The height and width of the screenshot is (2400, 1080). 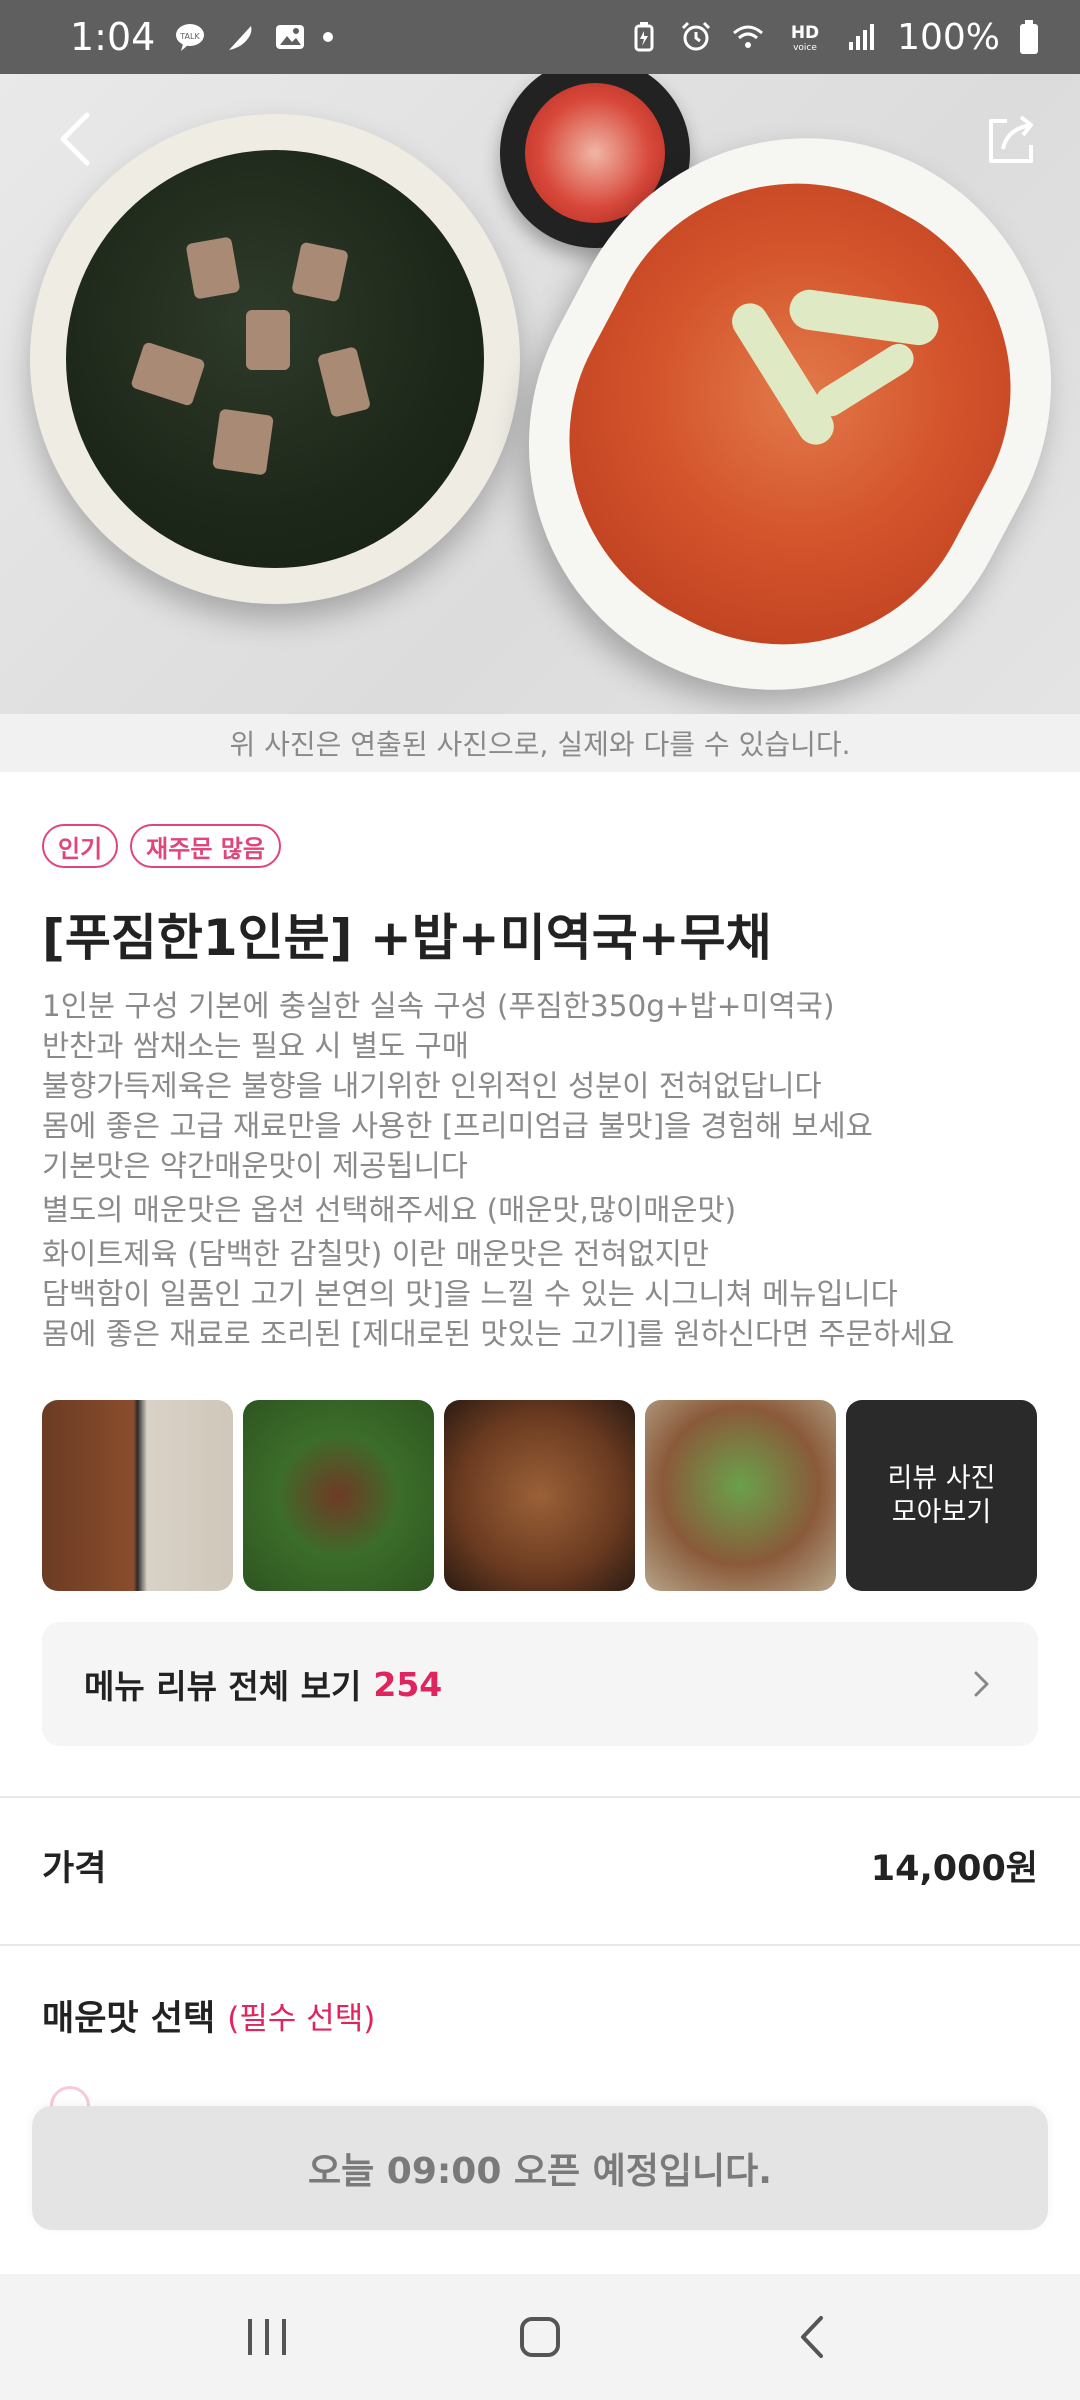 I want to click on price-value: 14,000원, so click(x=954, y=1869).